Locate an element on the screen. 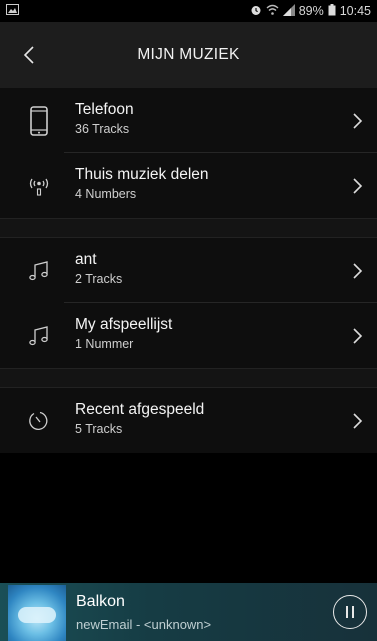 This screenshot has width=377, height=641. list-item-telefoon: Telefoon 36 Tracks is located at coordinates (188, 120).